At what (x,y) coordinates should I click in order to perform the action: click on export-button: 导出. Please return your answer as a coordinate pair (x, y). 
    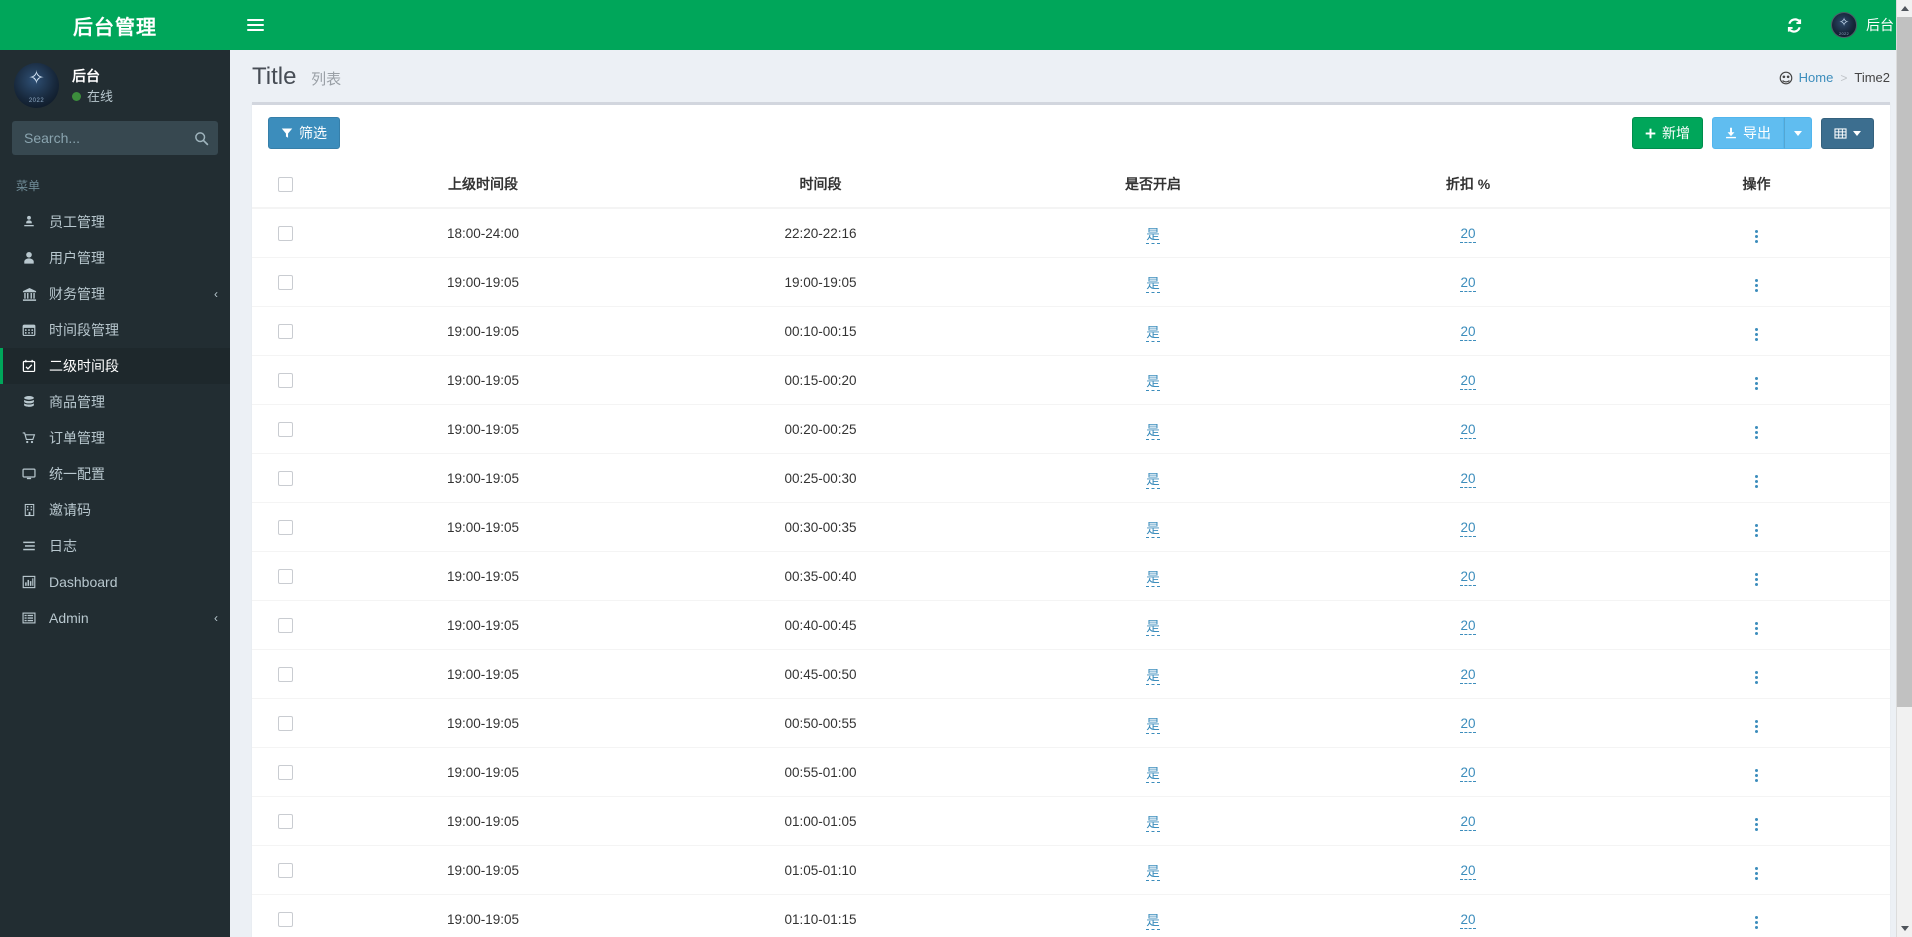
    Looking at the image, I should click on (1748, 133).